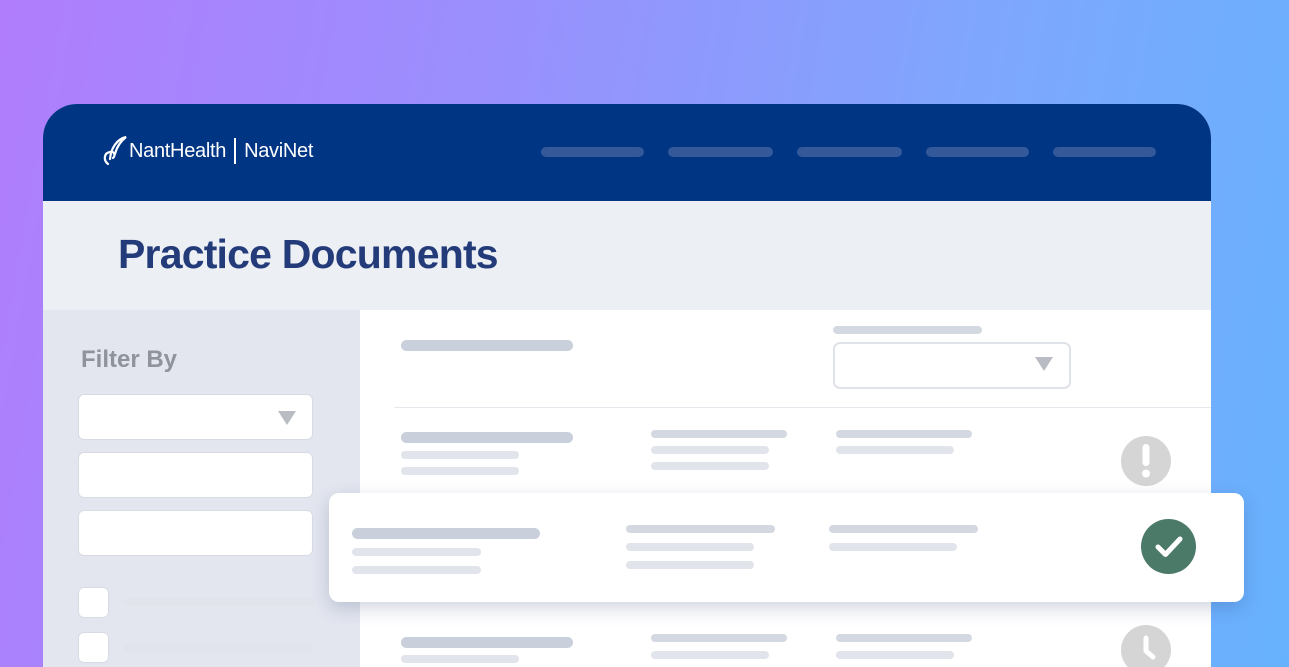 The height and width of the screenshot is (667, 1289). I want to click on clock-icon, so click(1146, 646).